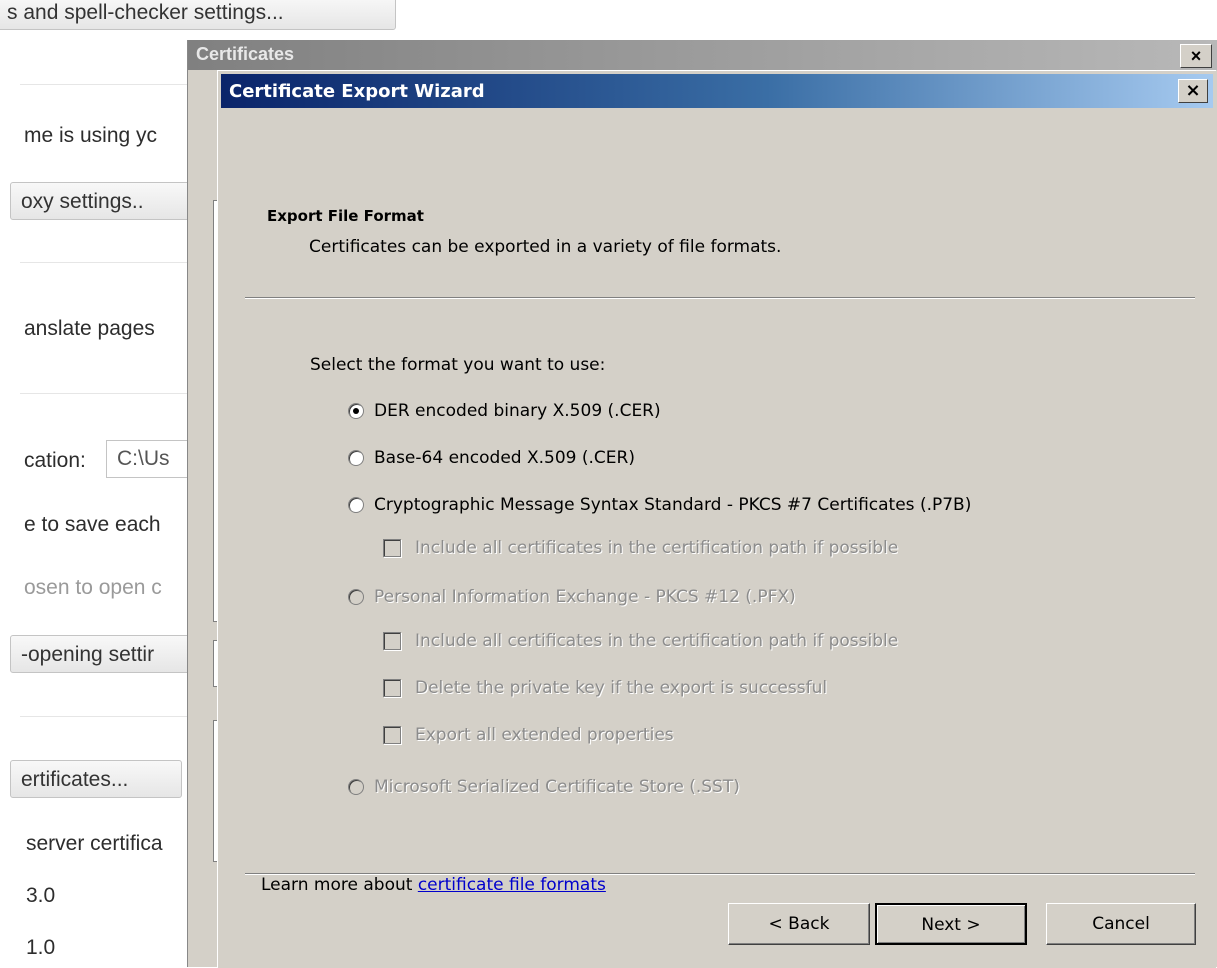  I want to click on radio-pkcs7-p7b, so click(356, 505).